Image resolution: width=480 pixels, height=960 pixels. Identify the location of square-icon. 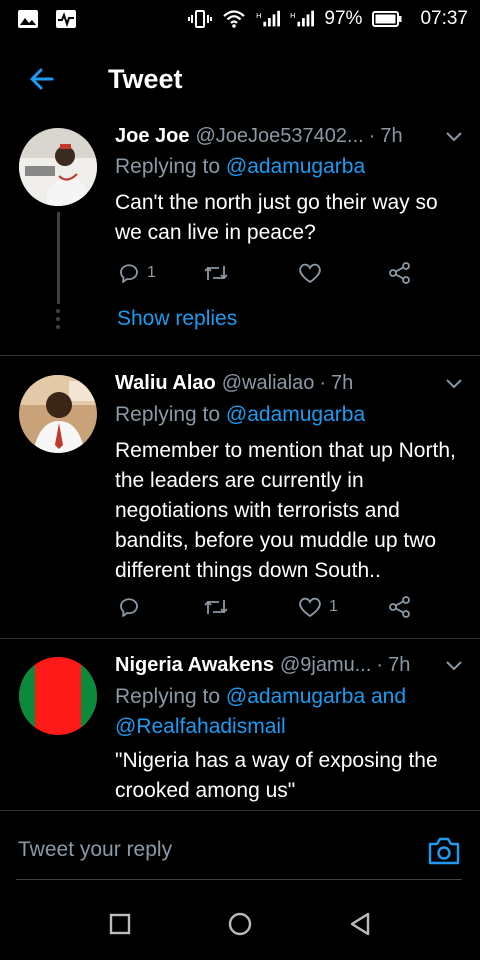
(120, 924).